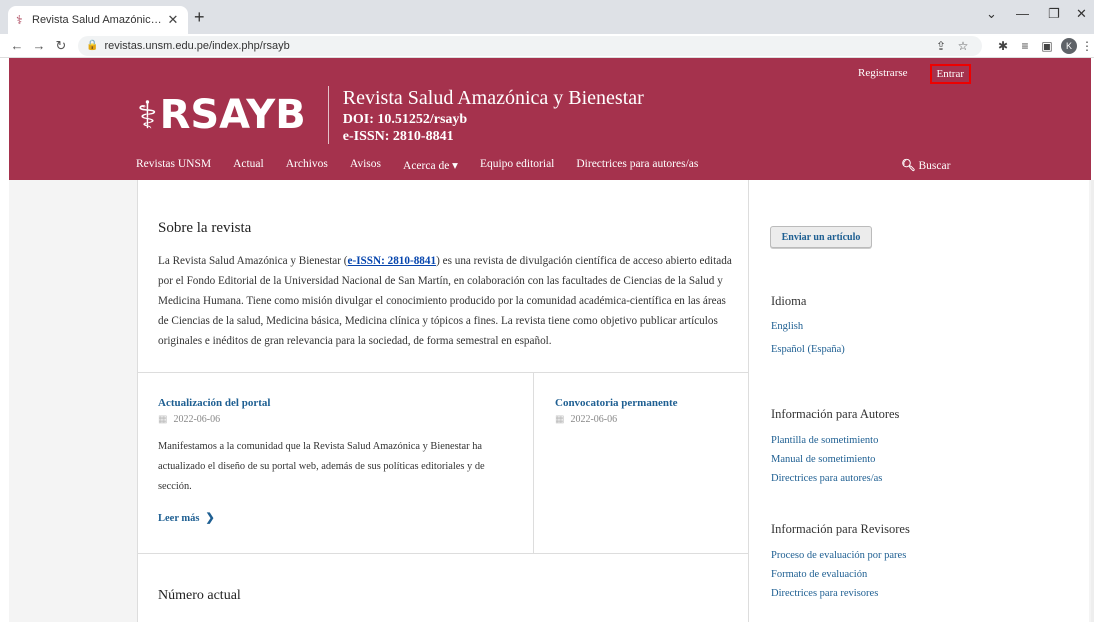 This screenshot has width=1094, height=622. Describe the element at coordinates (398, 136) in the screenshot. I see `eissn-text: e-ISSN: 2810-8841` at that location.